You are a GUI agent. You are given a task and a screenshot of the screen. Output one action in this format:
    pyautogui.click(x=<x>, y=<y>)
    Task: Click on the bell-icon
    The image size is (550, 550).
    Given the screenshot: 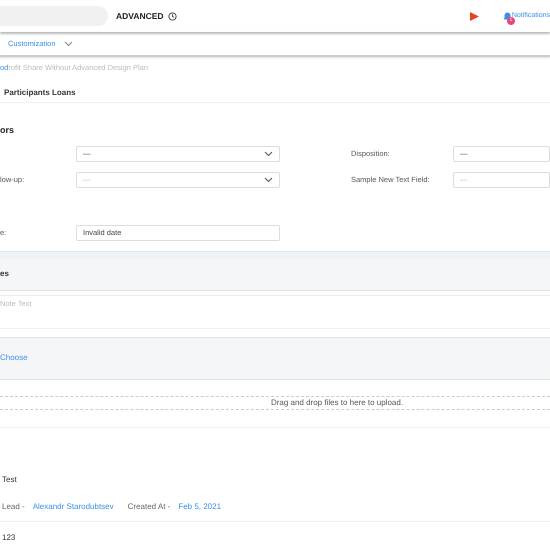 What is the action you would take?
    pyautogui.click(x=507, y=16)
    